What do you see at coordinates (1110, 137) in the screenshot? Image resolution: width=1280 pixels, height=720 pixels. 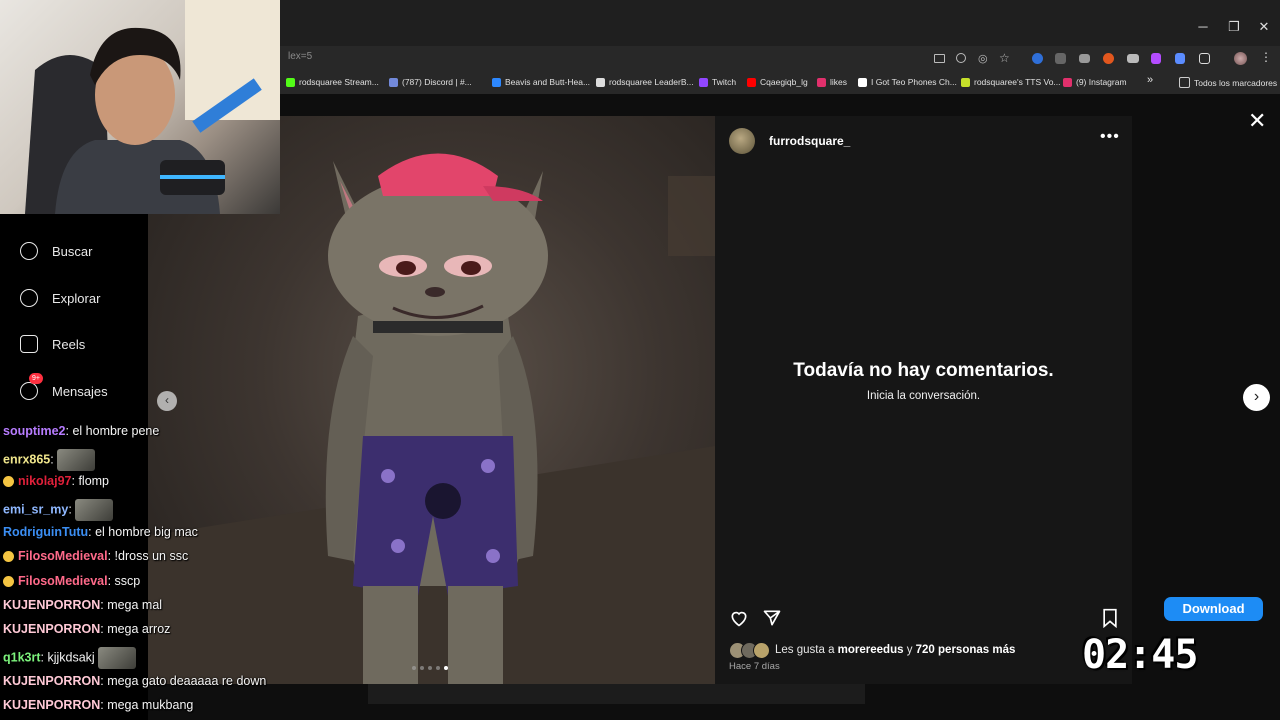 I see `more-options-icon: •••` at bounding box center [1110, 137].